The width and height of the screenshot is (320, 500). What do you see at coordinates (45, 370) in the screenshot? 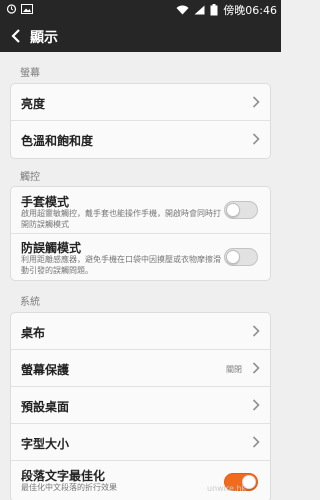
I see `settings-item-label: 螢幕保護` at bounding box center [45, 370].